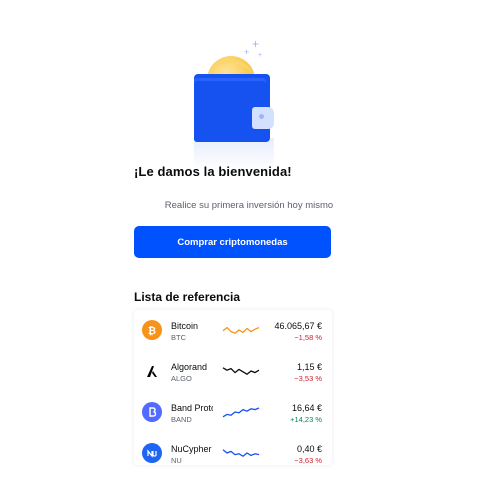  What do you see at coordinates (306, 419) in the screenshot?
I see `asset-change: +14,23 %` at bounding box center [306, 419].